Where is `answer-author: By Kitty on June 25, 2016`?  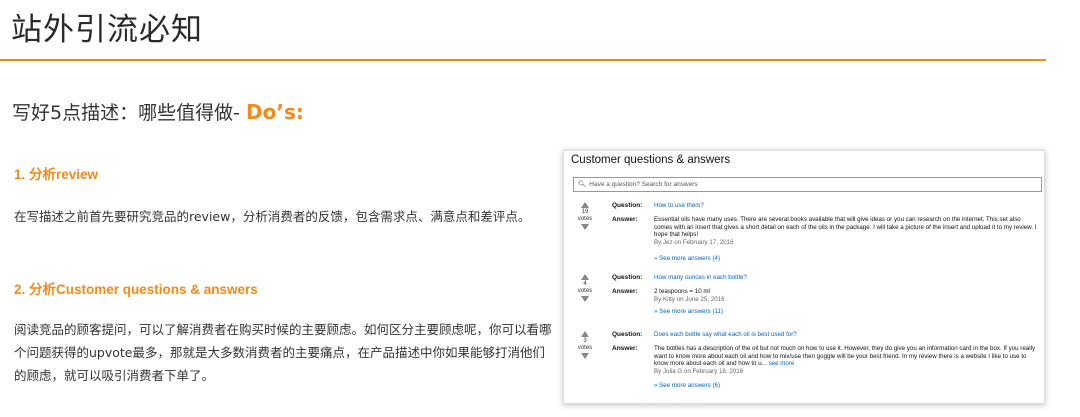
answer-author: By Kitty on June 25, 2016 is located at coordinates (689, 299).